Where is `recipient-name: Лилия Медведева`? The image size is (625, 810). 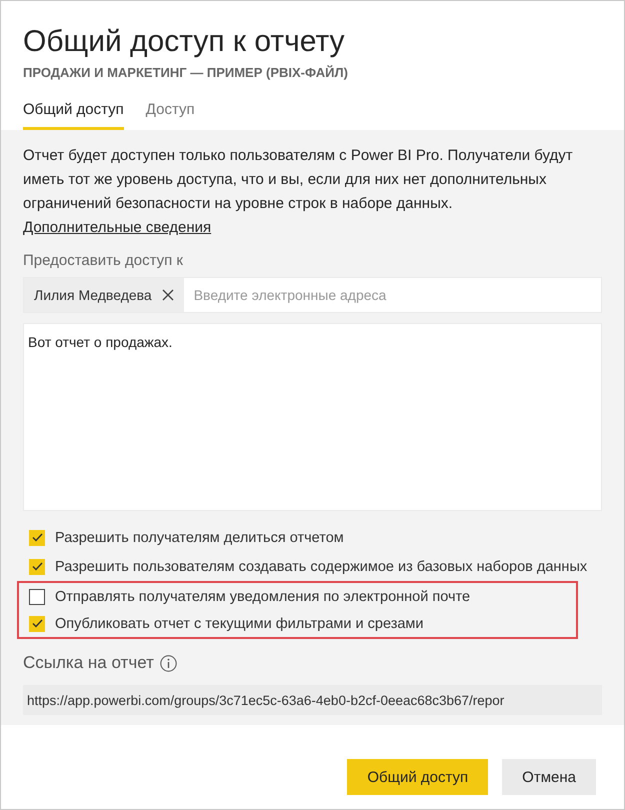
recipient-name: Лилия Медведева is located at coordinates (93, 295).